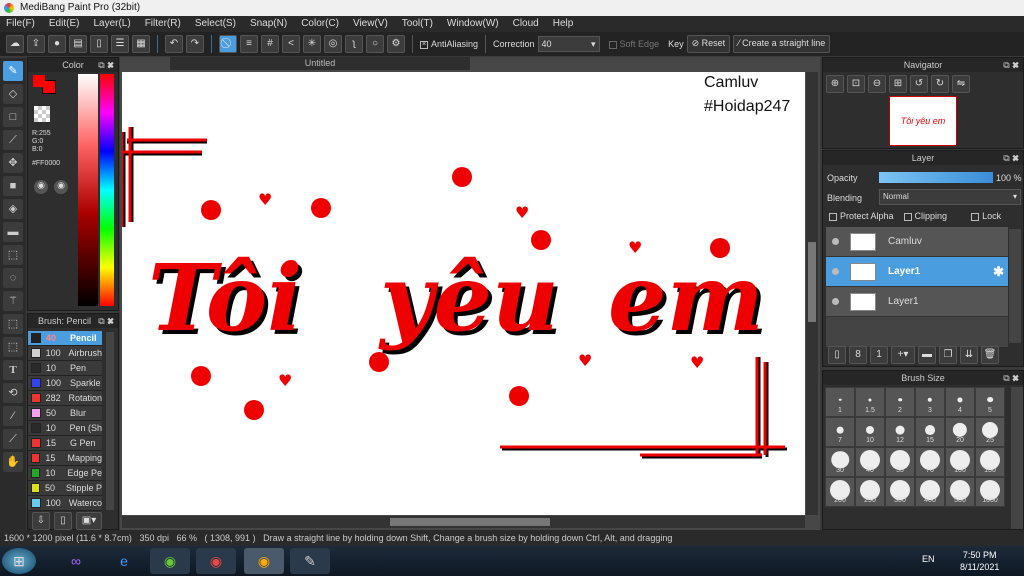 The width and height of the screenshot is (1024, 576). Describe the element at coordinates (960, 492) in the screenshot. I see `brush-size-cell: 500` at that location.